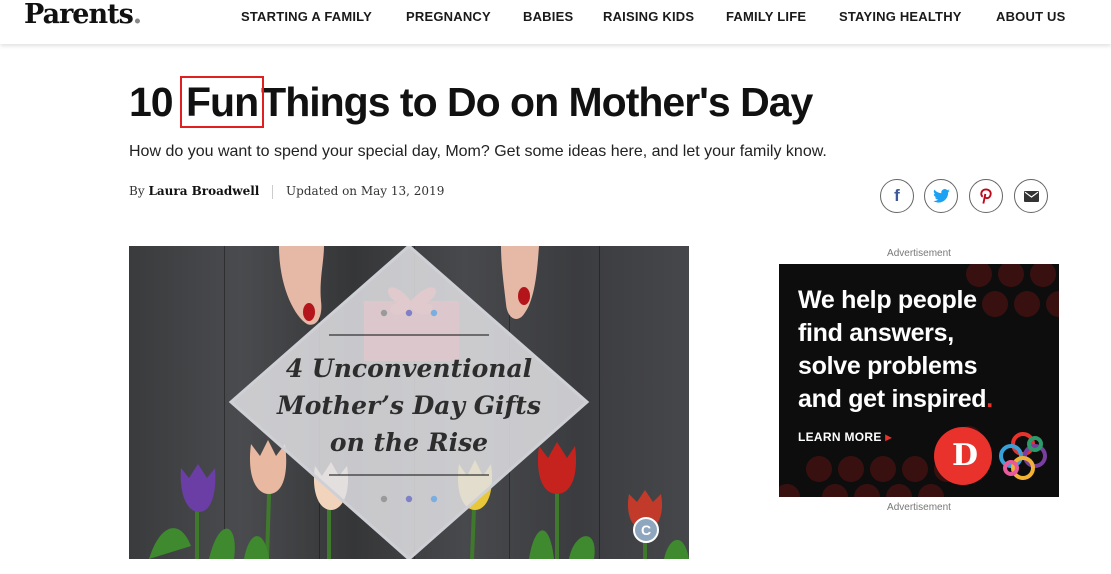  What do you see at coordinates (83, 15) in the screenshot?
I see `site-logo: Parents.` at bounding box center [83, 15].